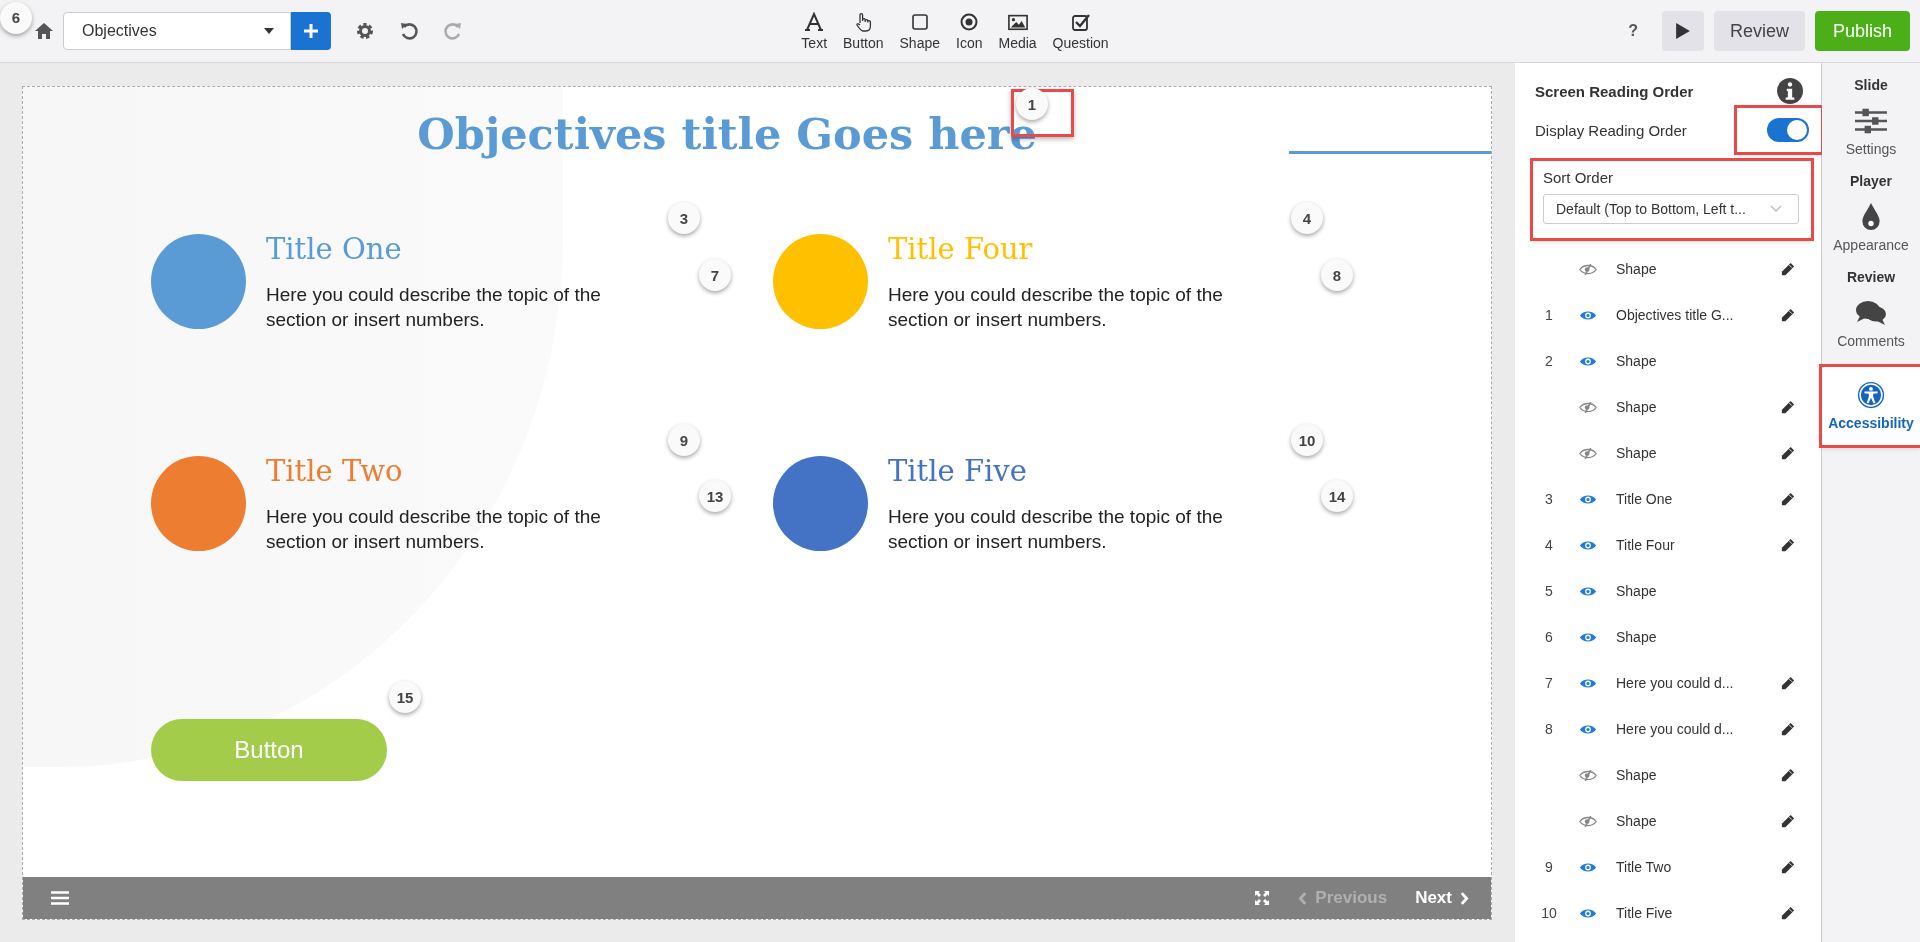 Image resolution: width=1920 pixels, height=942 pixels. I want to click on reading-order-badge: 8, so click(1337, 275).